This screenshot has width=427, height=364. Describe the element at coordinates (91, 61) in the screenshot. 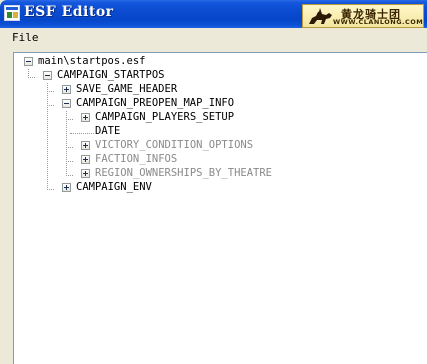

I see `tree-node-root: main\startpos.esf` at that location.